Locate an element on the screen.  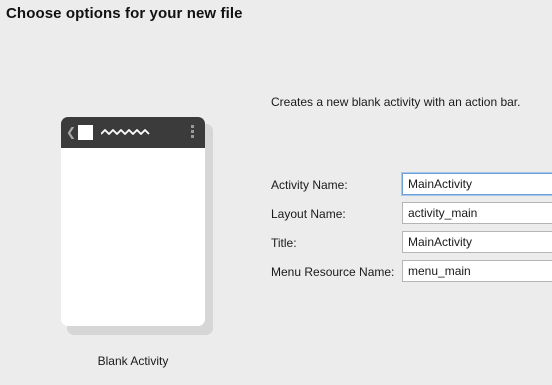
activity-name-input is located at coordinates (477, 184).